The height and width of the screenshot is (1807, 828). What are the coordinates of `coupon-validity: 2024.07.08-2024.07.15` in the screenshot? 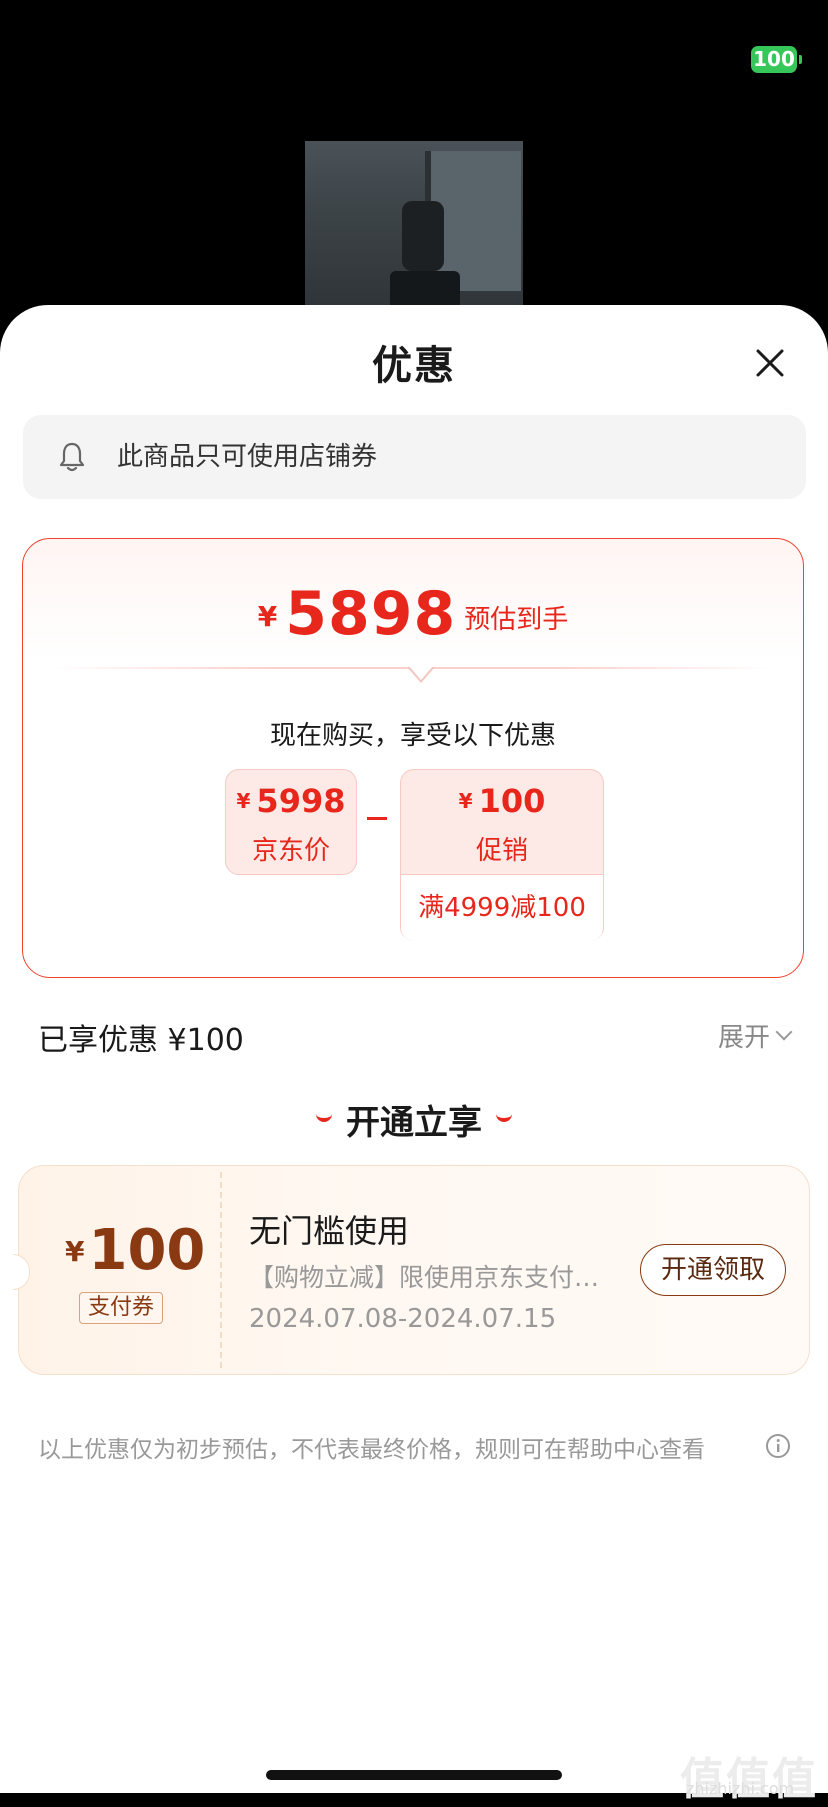 It's located at (403, 1319).